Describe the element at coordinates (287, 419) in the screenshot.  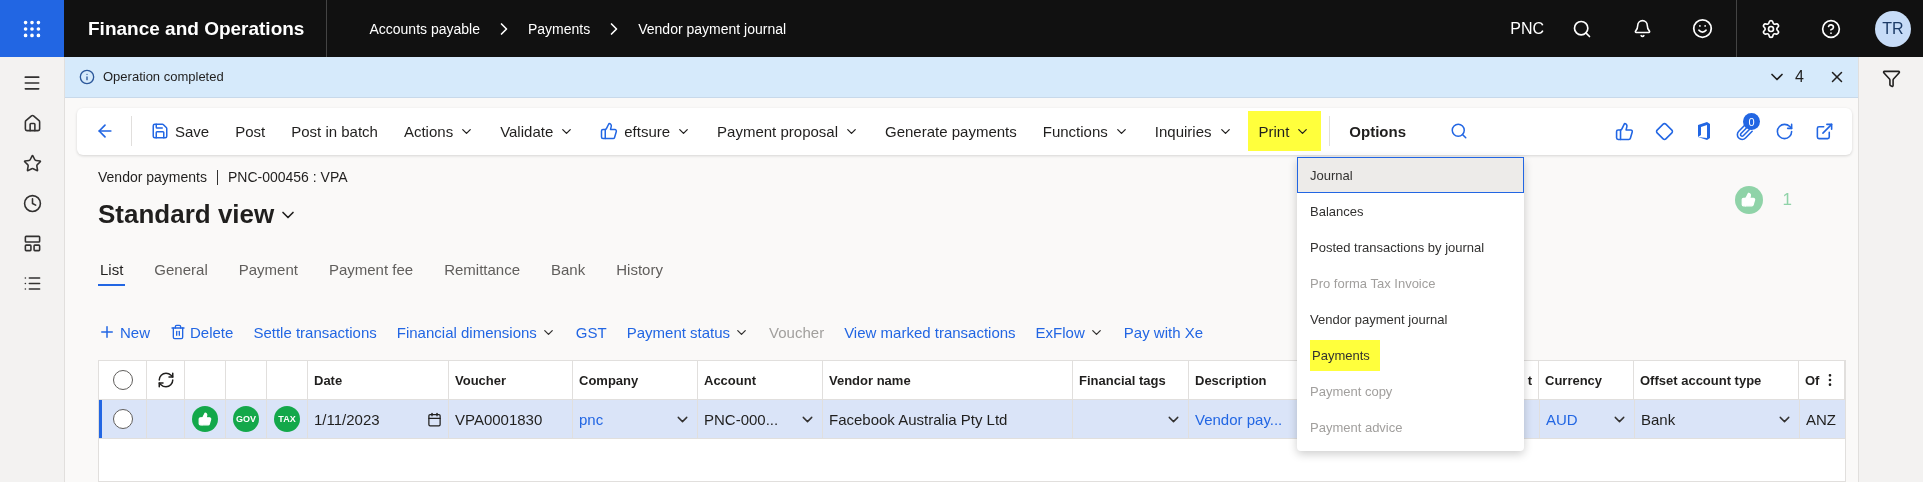
I see `status-badge: TAX` at that location.